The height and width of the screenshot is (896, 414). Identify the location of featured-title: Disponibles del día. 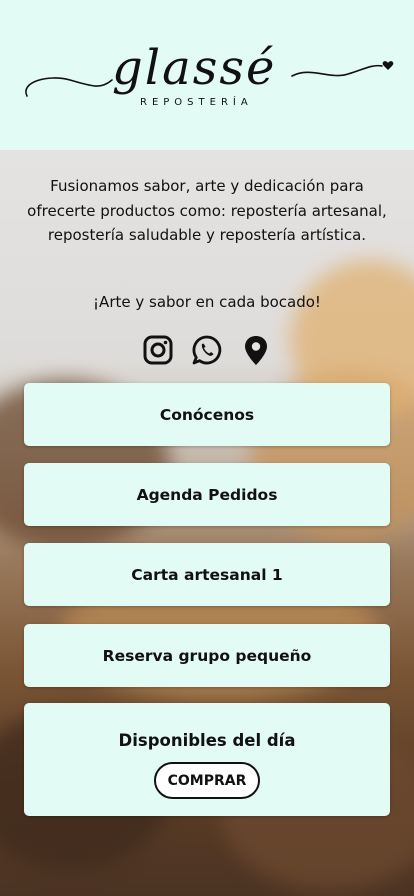
(207, 740).